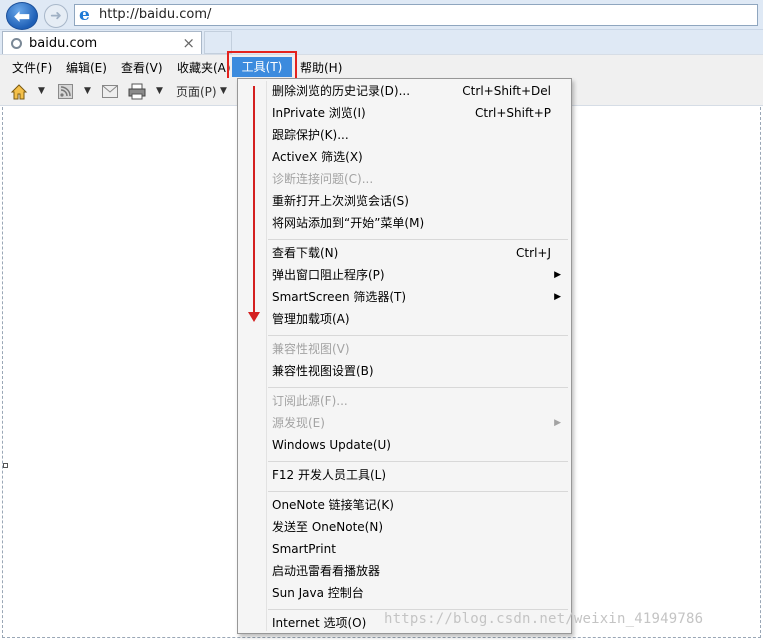 Image resolution: width=763 pixels, height=640 pixels. Describe the element at coordinates (404, 549) in the screenshot. I see `menu-item-smartprint: SmartPrint` at that location.